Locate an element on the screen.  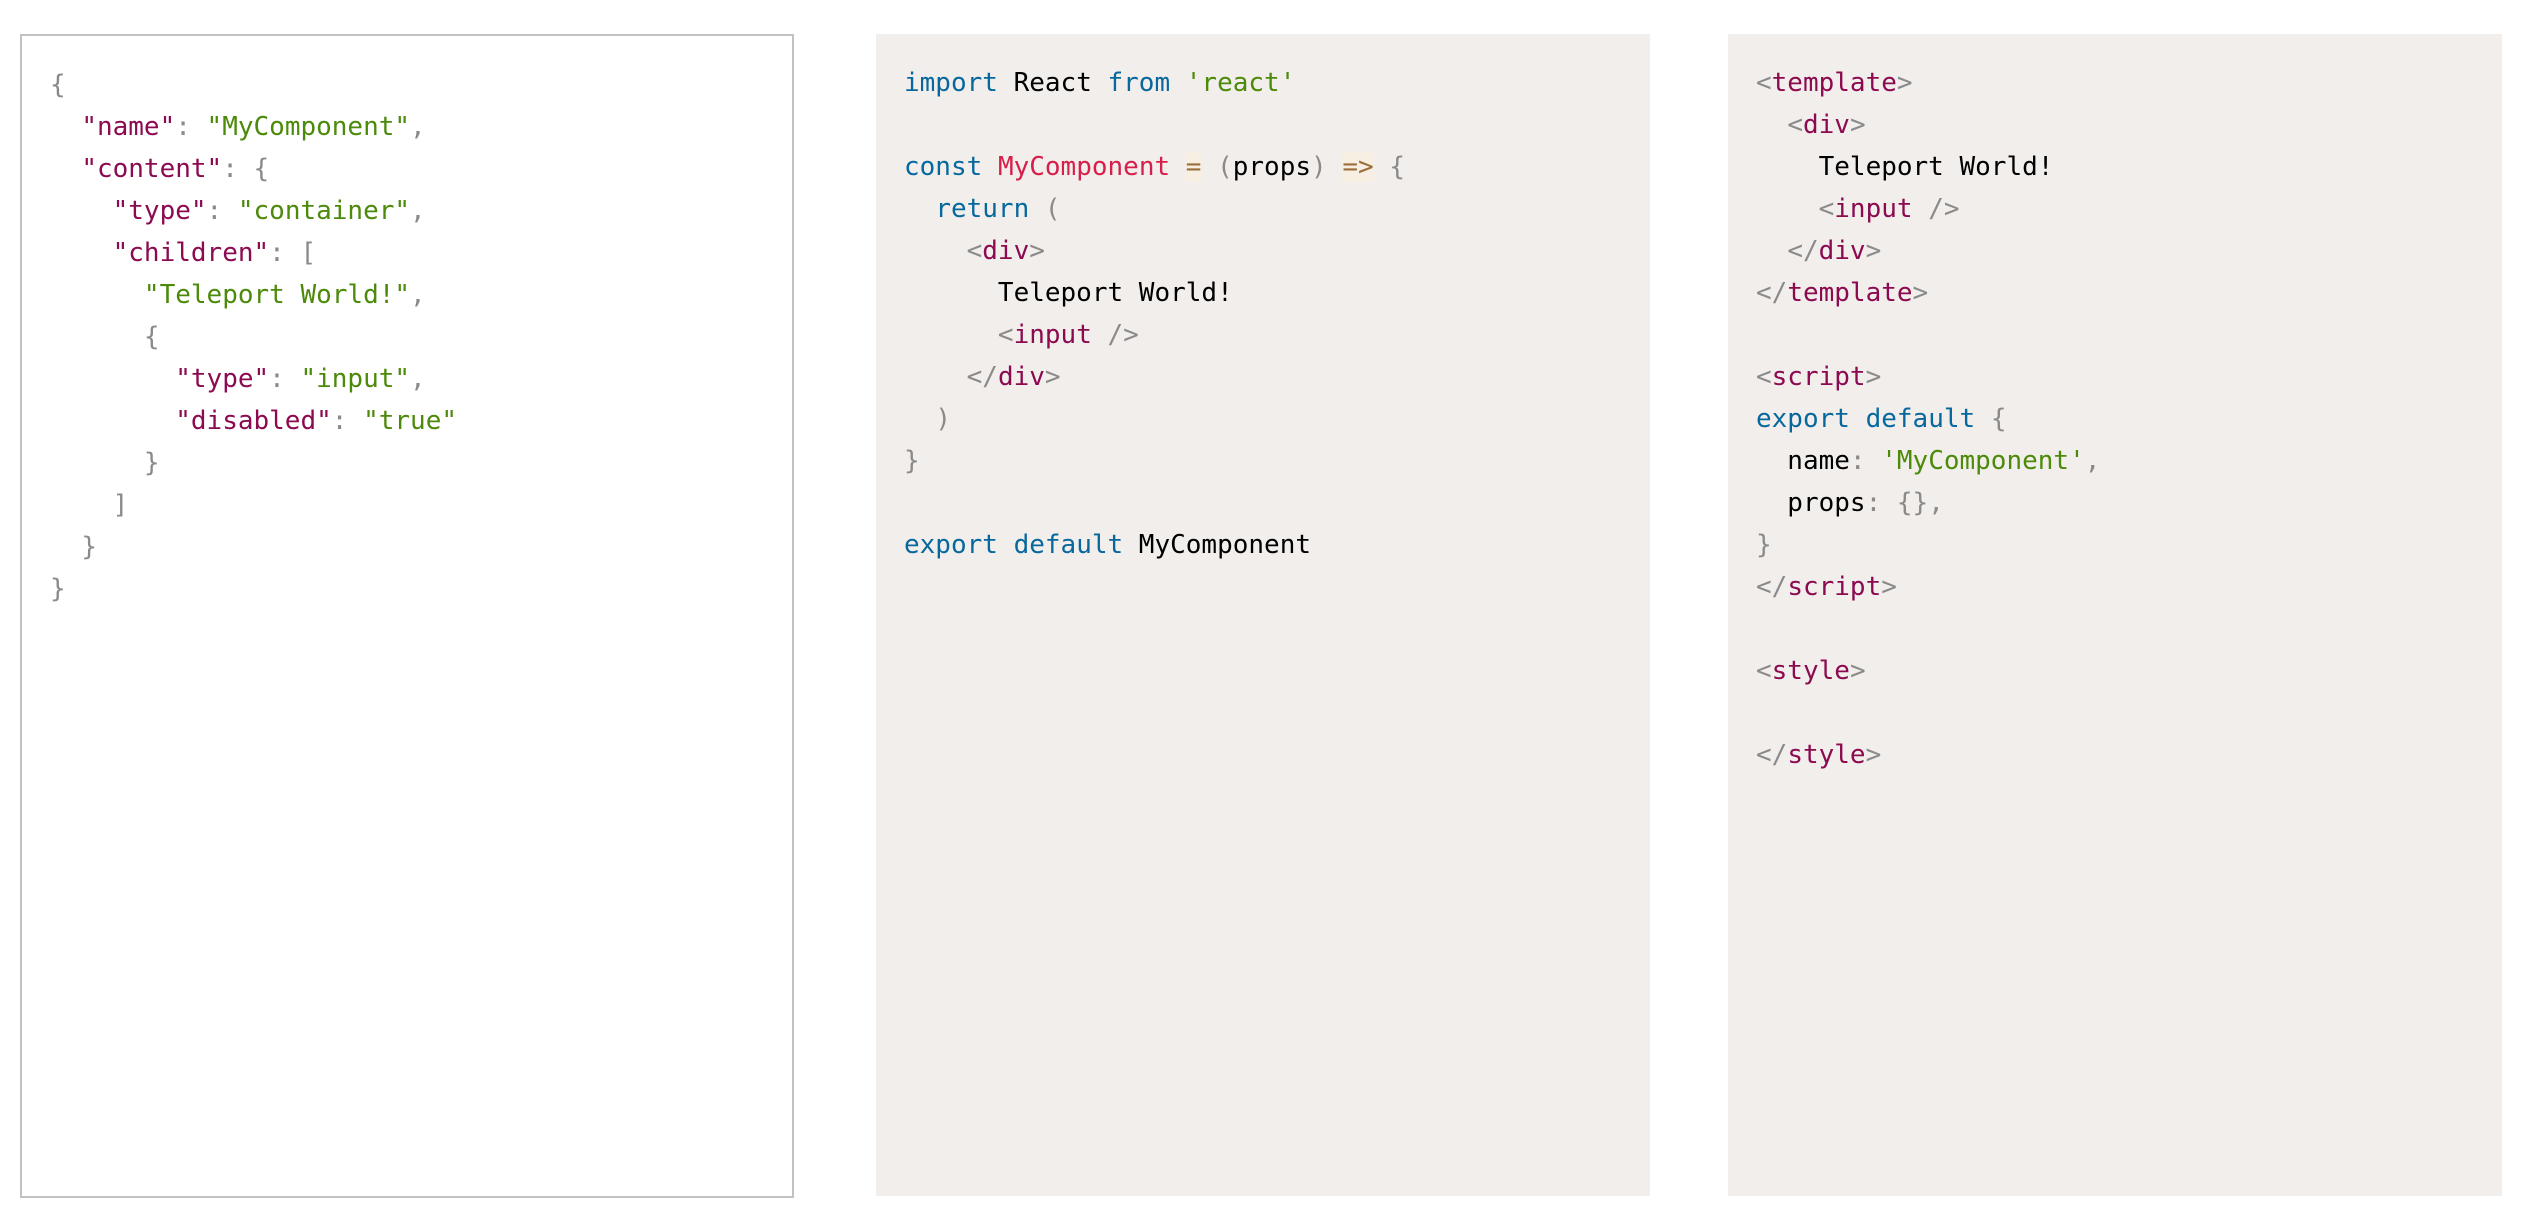
code-line: "type": "container", is located at coordinates (407, 211).